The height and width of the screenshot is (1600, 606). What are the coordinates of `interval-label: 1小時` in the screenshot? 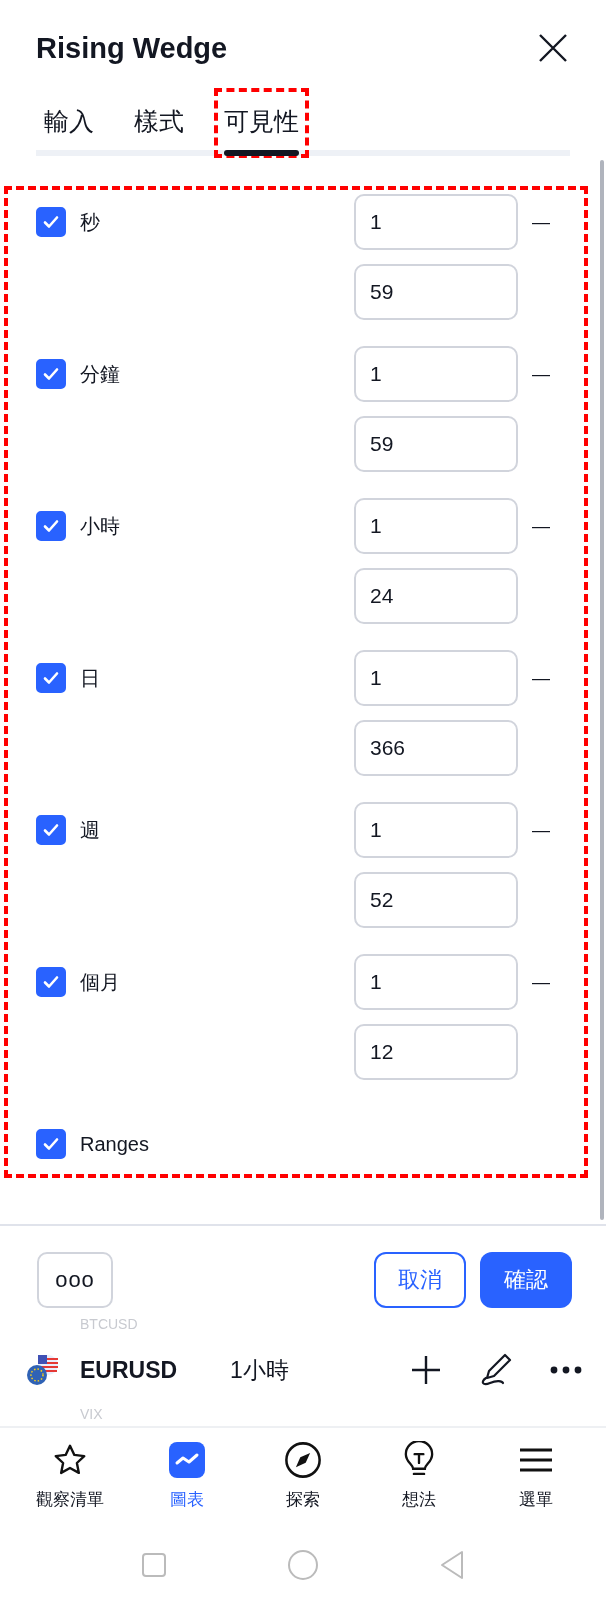 It's located at (306, 1370).